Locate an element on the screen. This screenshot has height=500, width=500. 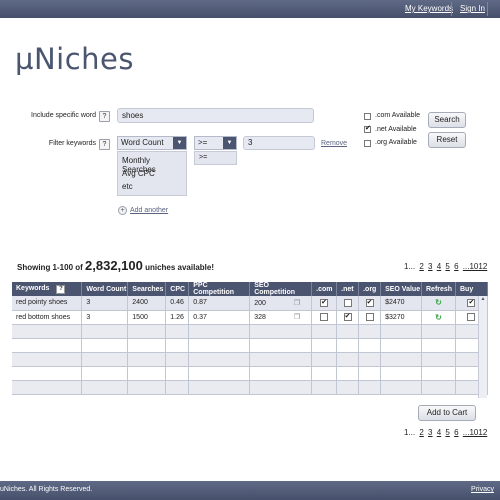
operator-value: >= is located at coordinates (203, 142).